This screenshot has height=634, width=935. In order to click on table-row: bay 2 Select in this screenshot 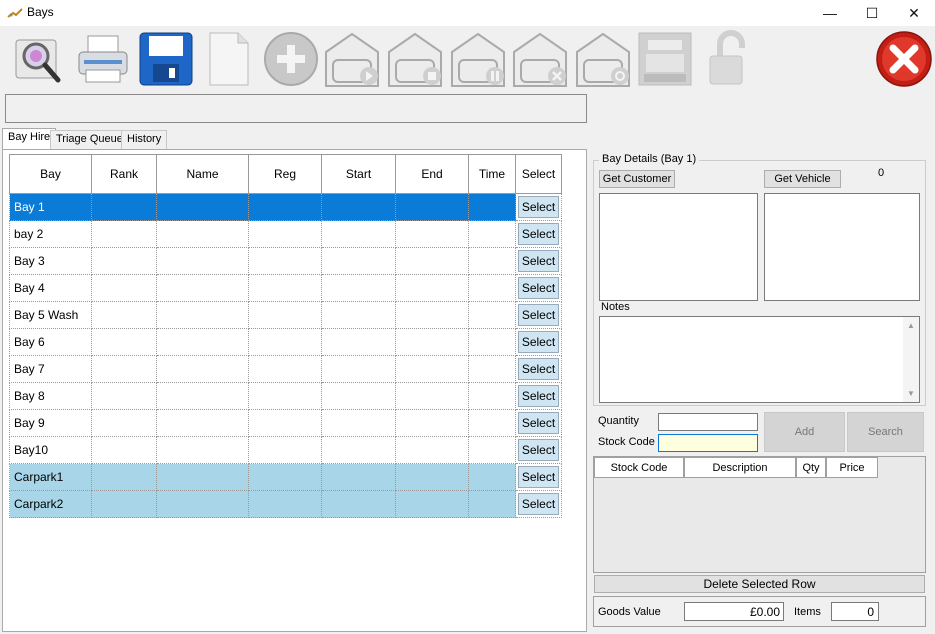, I will do `click(285, 234)`.